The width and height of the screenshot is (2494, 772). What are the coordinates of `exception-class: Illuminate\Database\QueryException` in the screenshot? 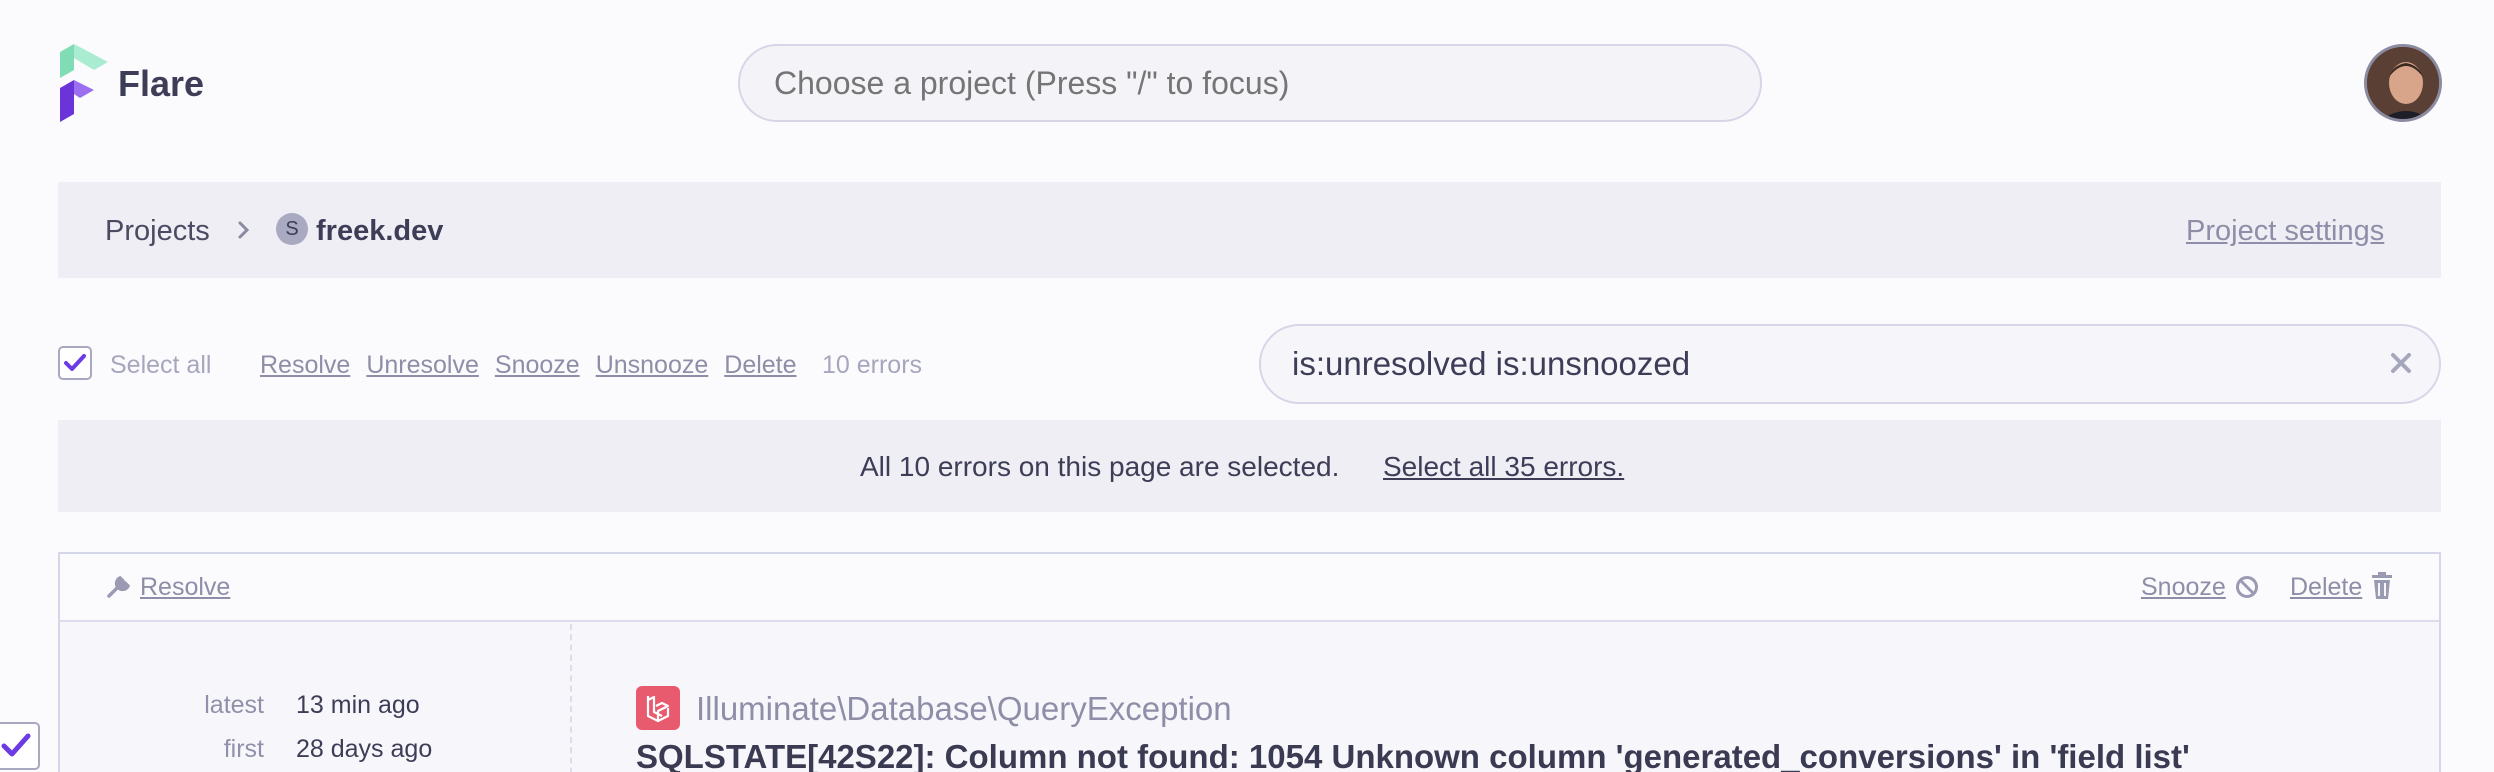 It's located at (964, 709).